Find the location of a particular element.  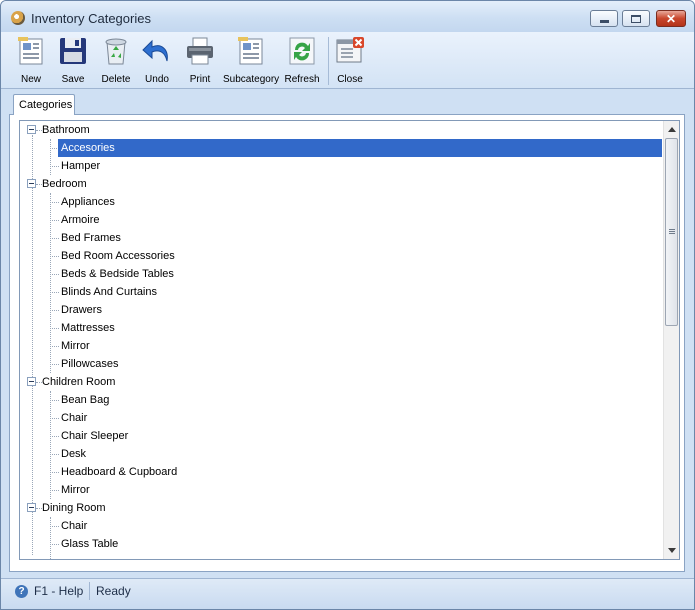

tree-node-pillowcases: Pillowcases is located at coordinates (341, 364).